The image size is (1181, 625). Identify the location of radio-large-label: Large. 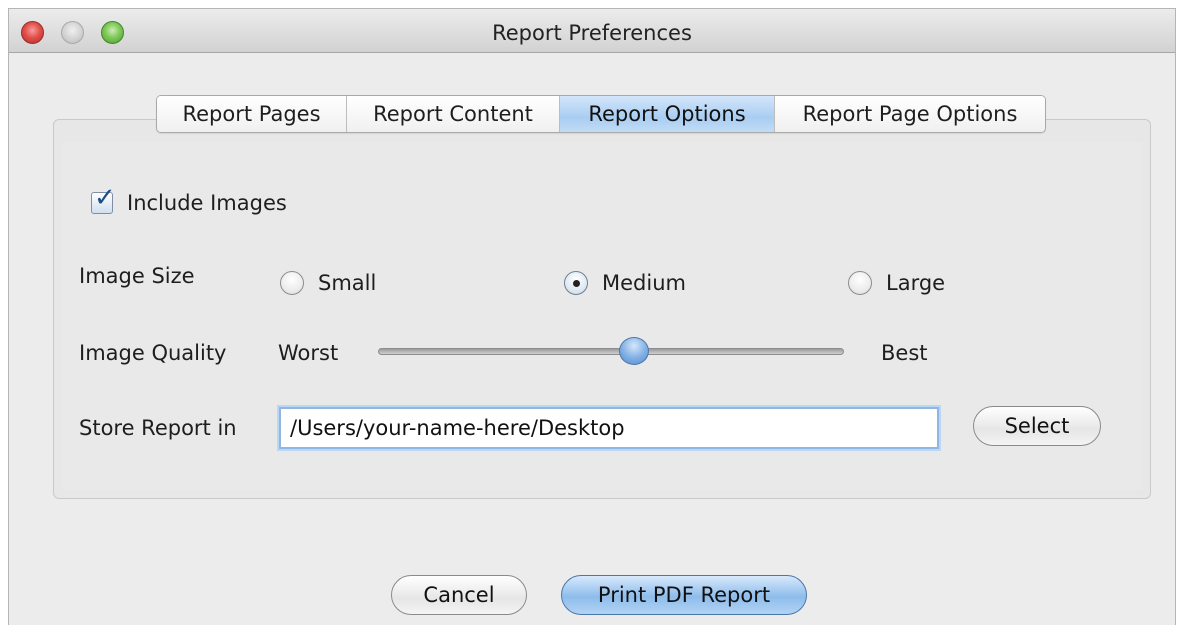
(916, 283).